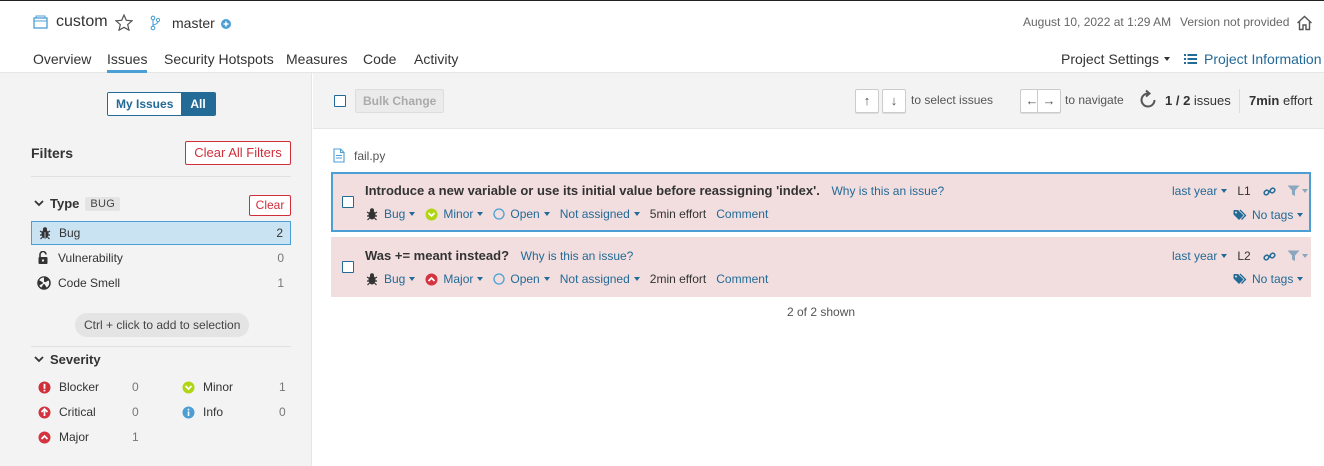  Describe the element at coordinates (238, 153) in the screenshot. I see `clear-all-filters-button: Clear All Filters` at that location.